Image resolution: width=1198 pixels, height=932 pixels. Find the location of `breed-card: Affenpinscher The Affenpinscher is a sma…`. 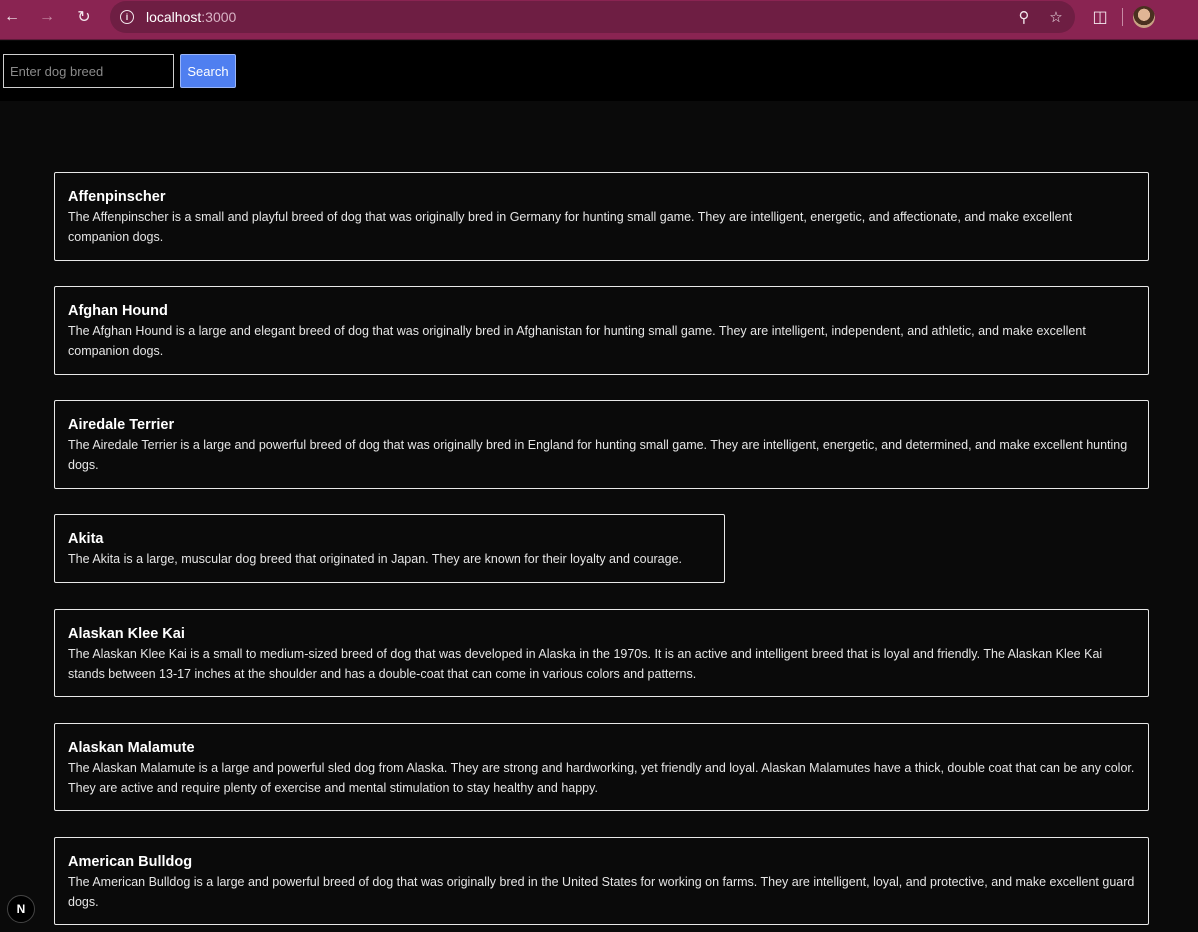

breed-card: Affenpinscher The Affenpinscher is a sma… is located at coordinates (601, 216).